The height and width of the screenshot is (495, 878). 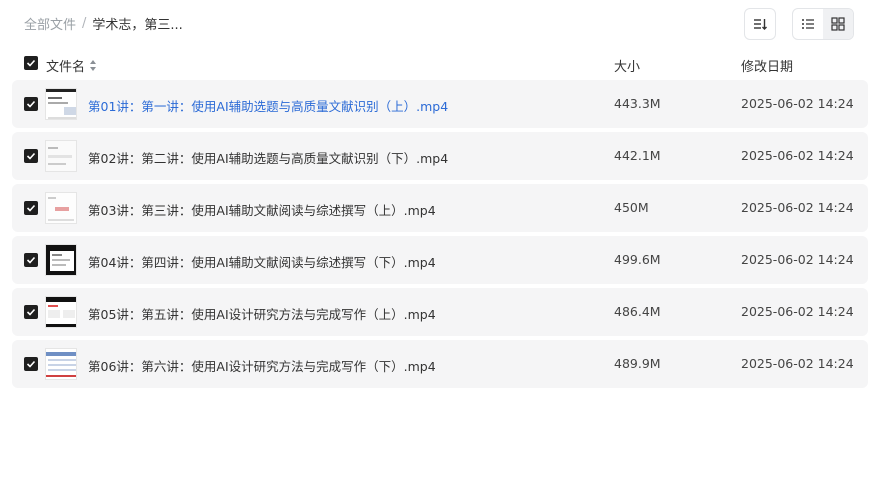 I want to click on view-toggle-group, so click(x=823, y=24).